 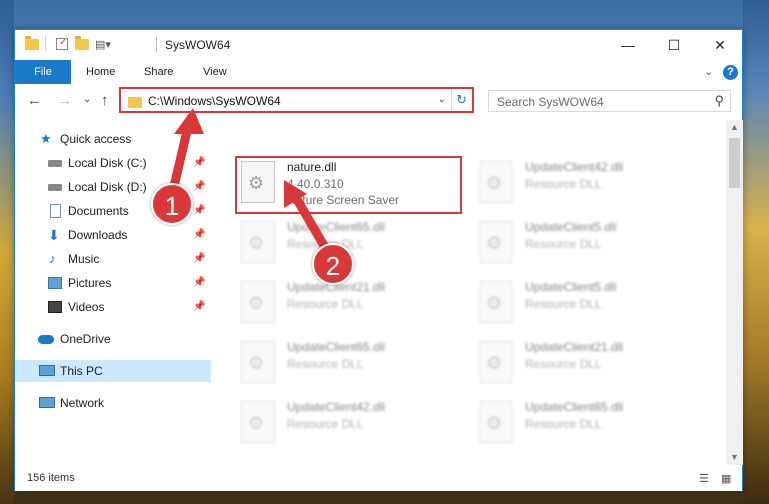 I want to click on search-placeholder: Search SysWOW64, so click(x=550, y=102).